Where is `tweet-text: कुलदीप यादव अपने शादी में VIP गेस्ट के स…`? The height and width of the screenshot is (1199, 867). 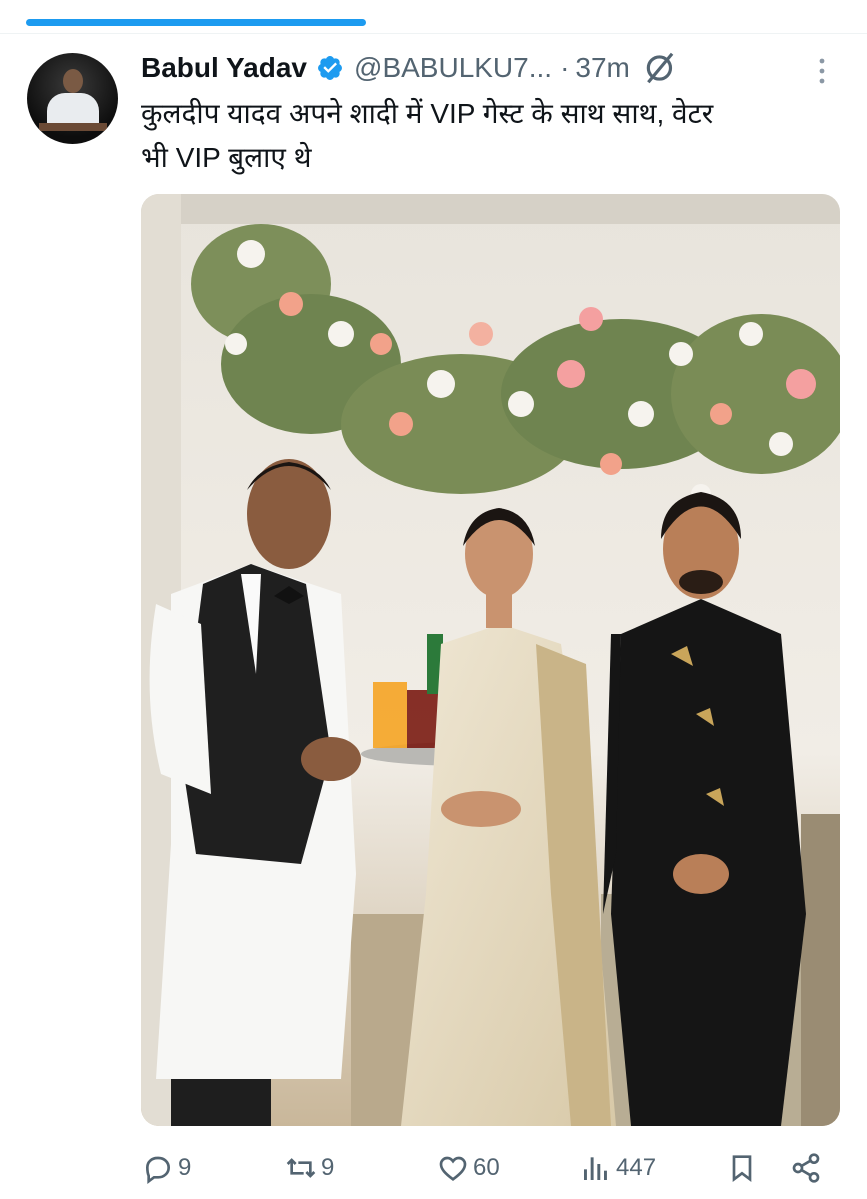 tweet-text: कुलदीप यादव अपने शादी में VIP गेस्ट के स… is located at coordinates (491, 136).